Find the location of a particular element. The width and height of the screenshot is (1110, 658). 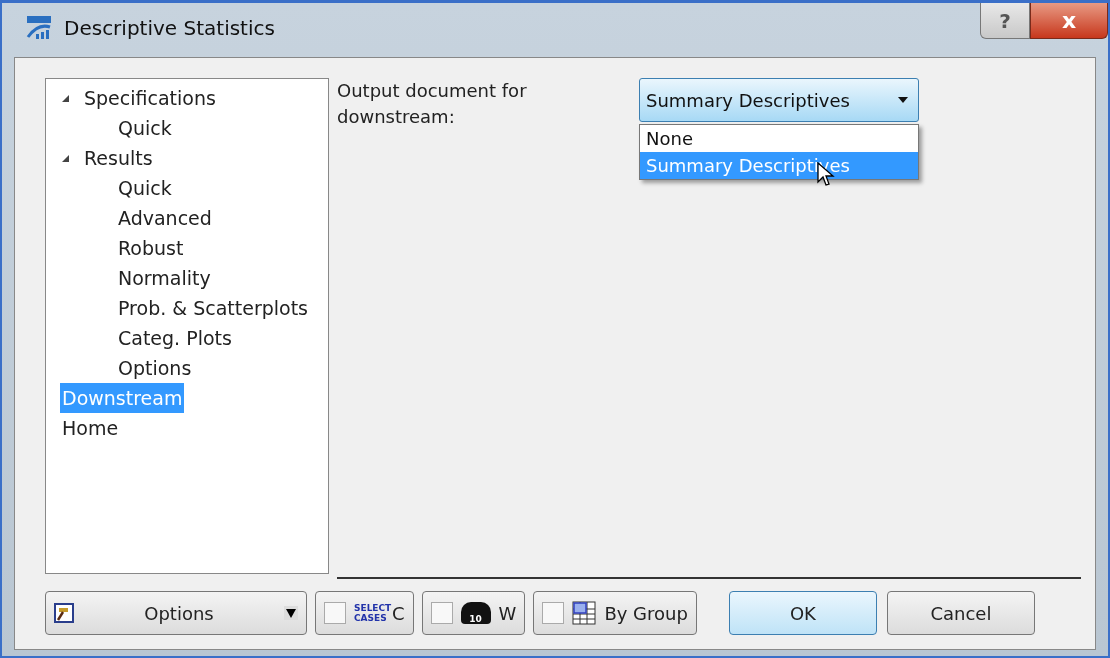

dropdown-option: None is located at coordinates (779, 138).